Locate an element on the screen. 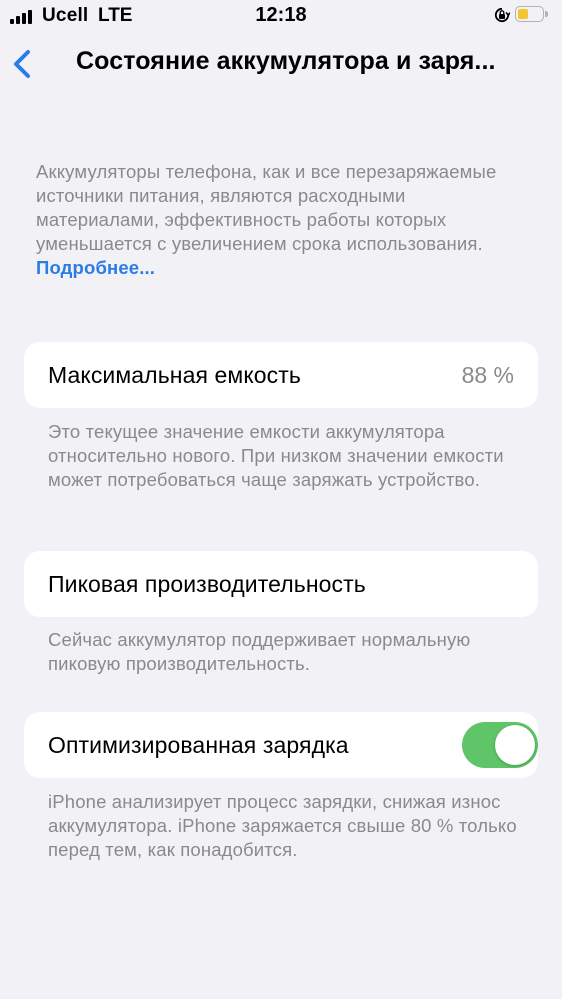  max-capacity-row: Максимальная емкость 88 % is located at coordinates (281, 375).